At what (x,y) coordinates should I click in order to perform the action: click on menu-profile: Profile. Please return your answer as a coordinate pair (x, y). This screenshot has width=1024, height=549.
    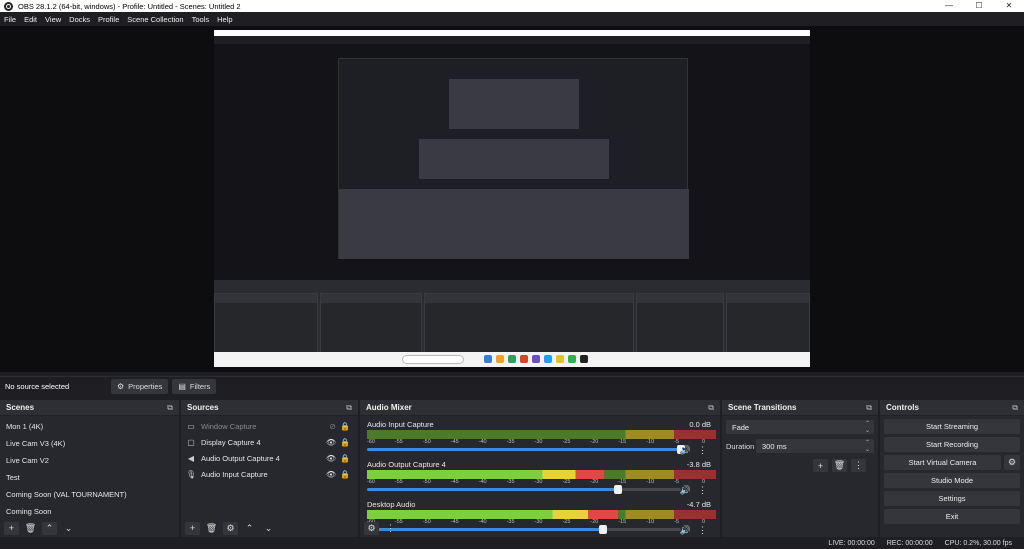
    Looking at the image, I should click on (108, 19).